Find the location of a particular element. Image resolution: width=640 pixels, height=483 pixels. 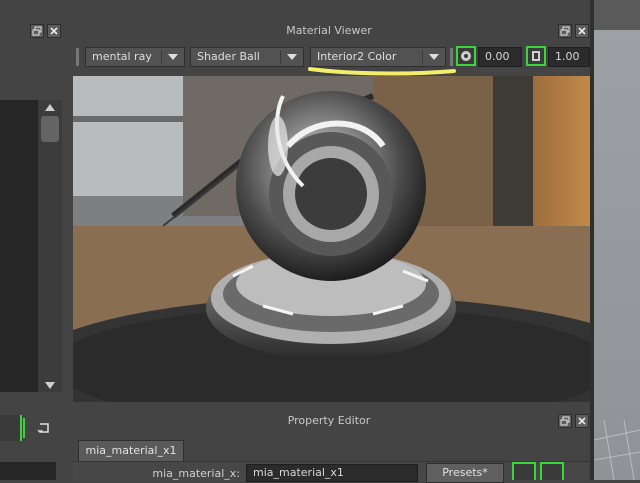

property-editor-title: Property Editor is located at coordinates (329, 420).